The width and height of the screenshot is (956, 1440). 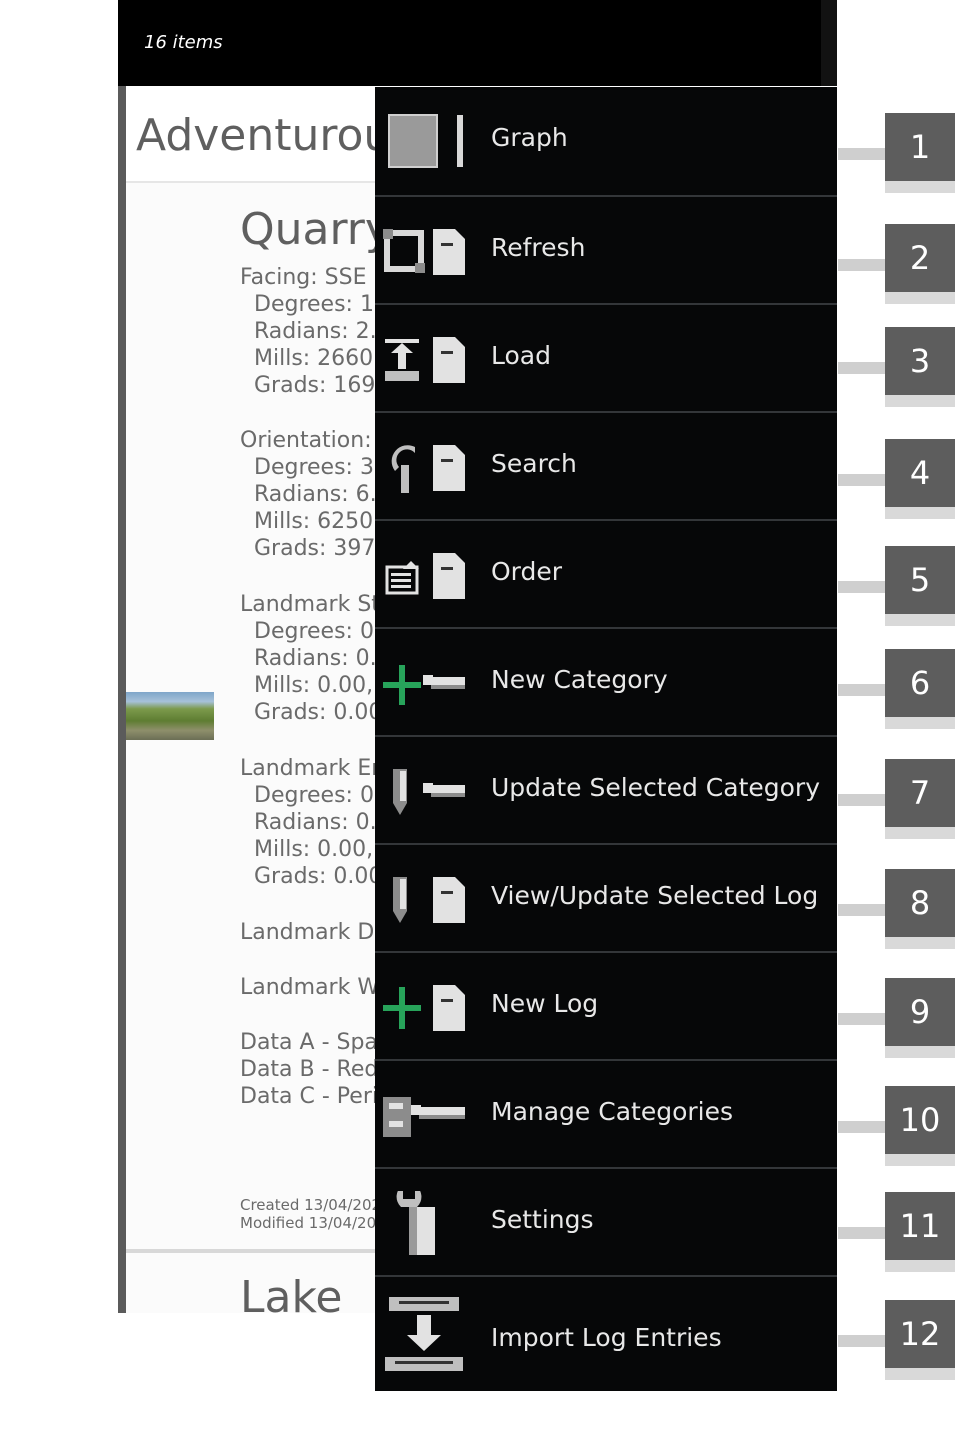 I want to click on menu-item-search: Search, so click(x=606, y=465).